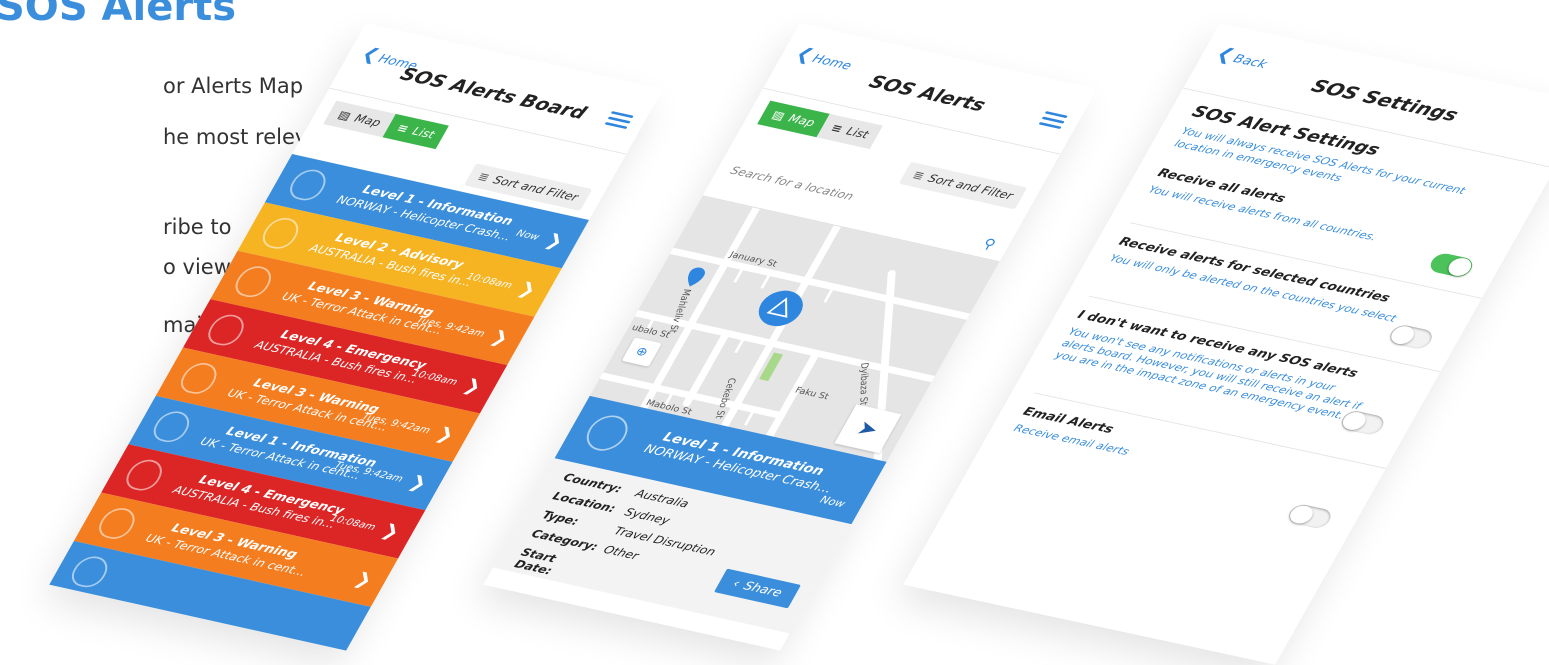 The image size is (1549, 665). What do you see at coordinates (647, 517) in the screenshot?
I see `detail-value: Sydney` at bounding box center [647, 517].